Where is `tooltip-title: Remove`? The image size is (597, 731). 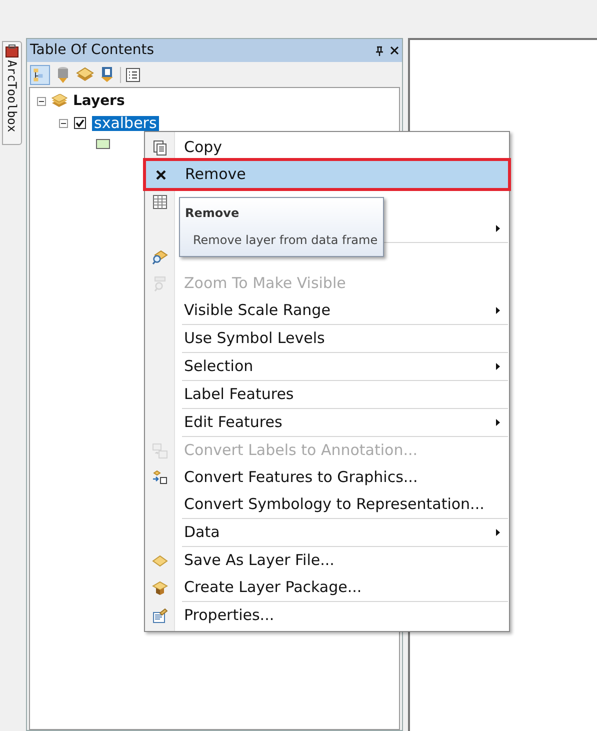 tooltip-title: Remove is located at coordinates (212, 213).